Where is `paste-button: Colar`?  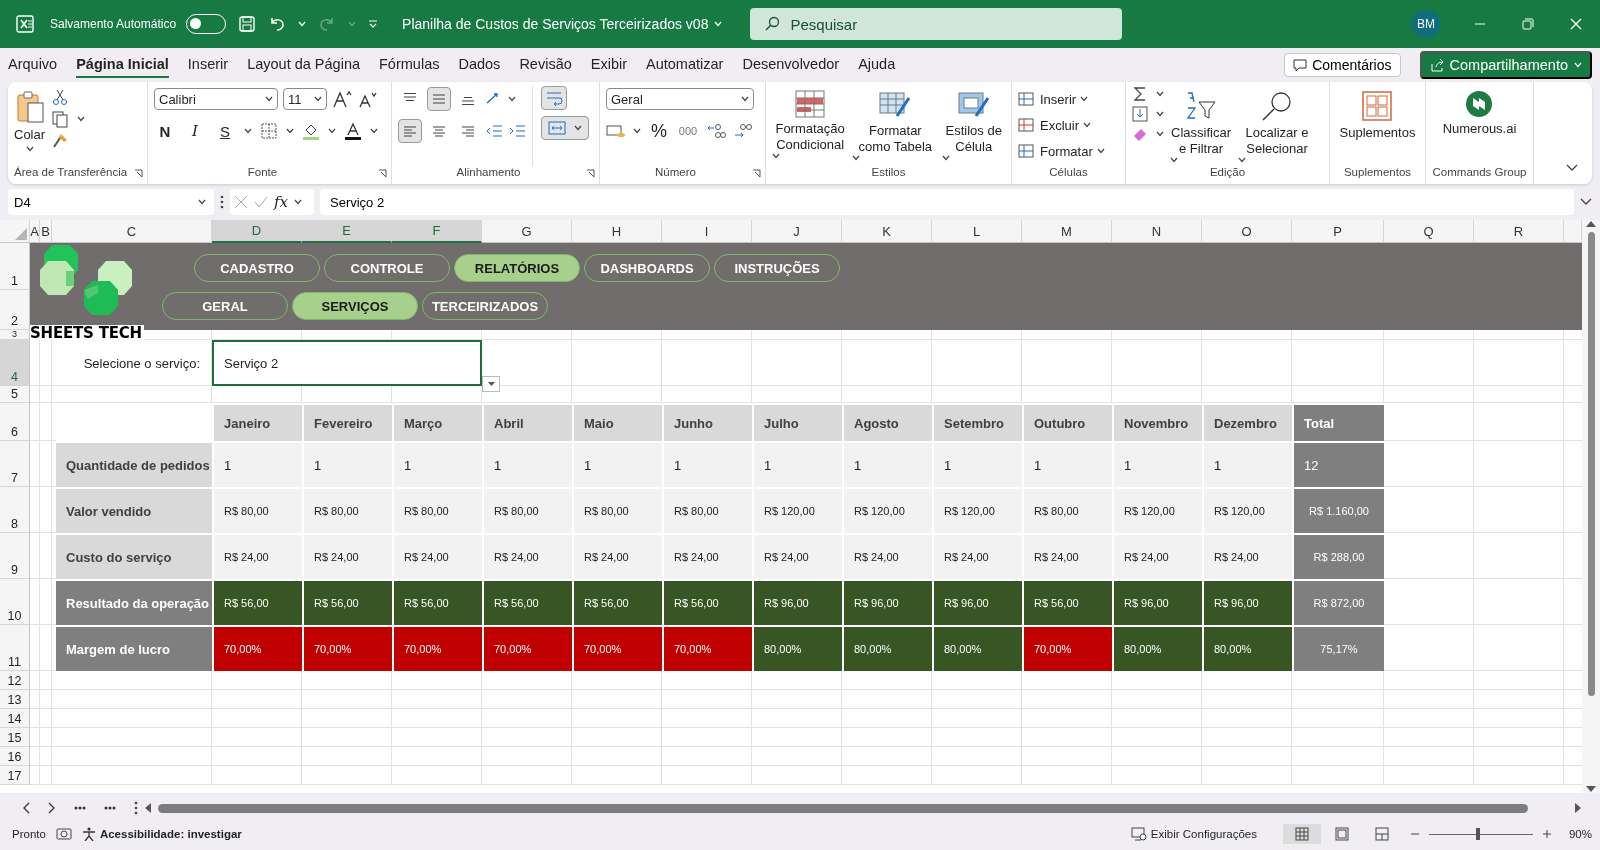
paste-button: Colar is located at coordinates (30, 126).